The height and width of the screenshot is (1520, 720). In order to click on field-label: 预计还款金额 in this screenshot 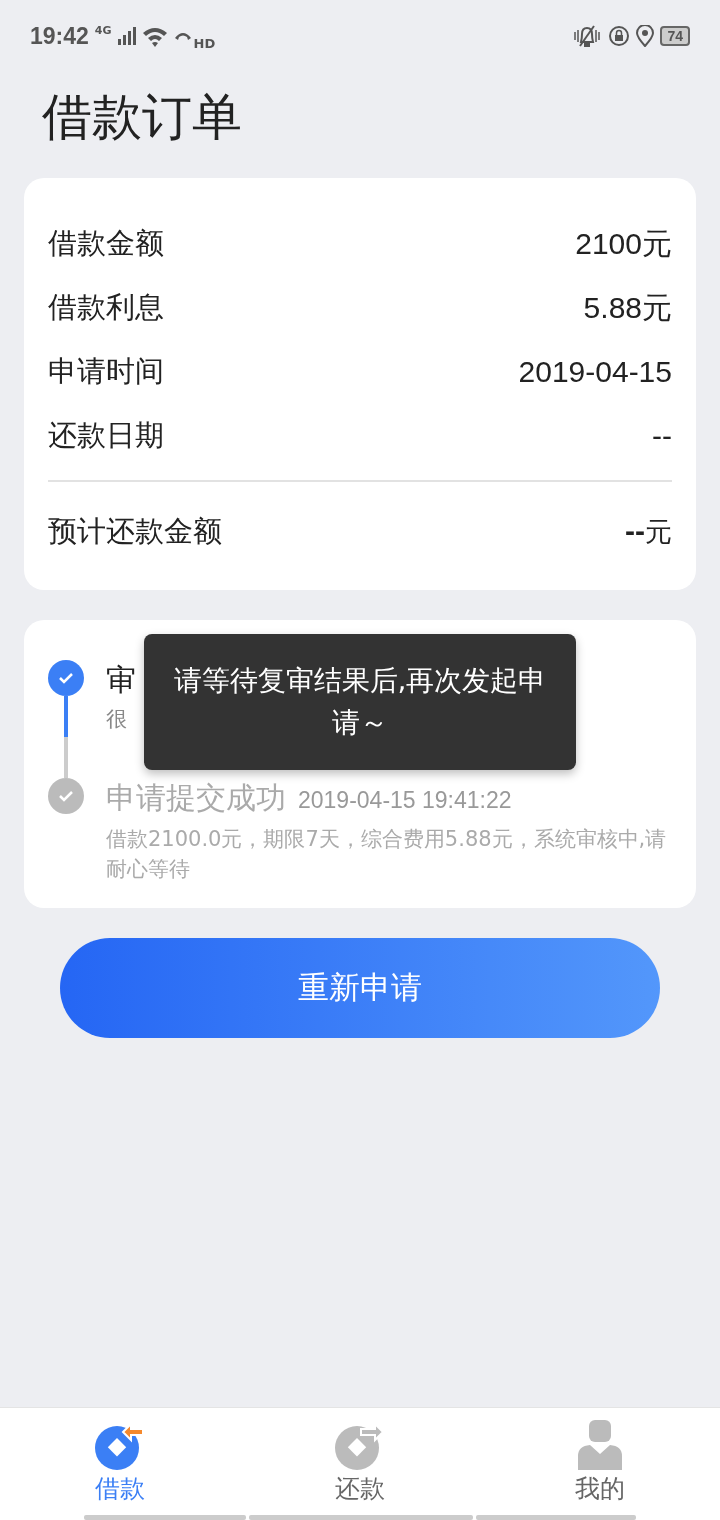, I will do `click(135, 531)`.